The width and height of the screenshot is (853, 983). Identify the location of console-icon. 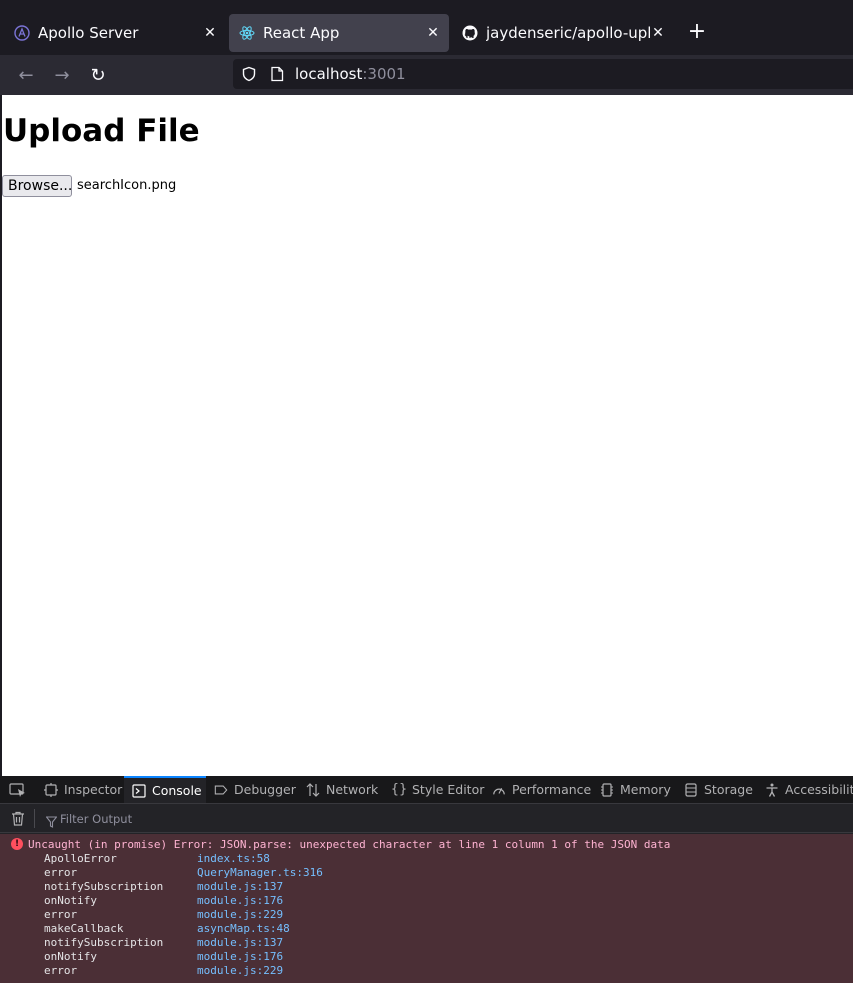
(139, 790).